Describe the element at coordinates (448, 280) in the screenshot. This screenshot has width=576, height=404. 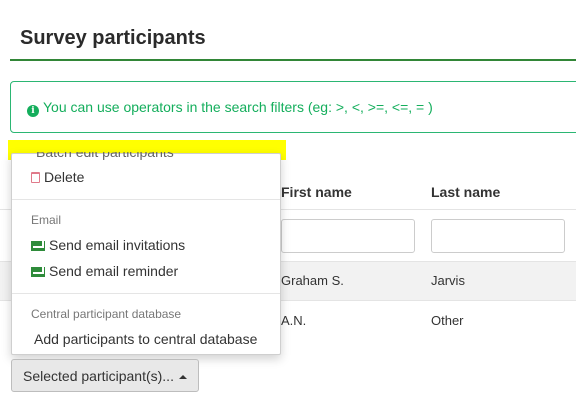
I see `row-last-name: Jarvis` at that location.